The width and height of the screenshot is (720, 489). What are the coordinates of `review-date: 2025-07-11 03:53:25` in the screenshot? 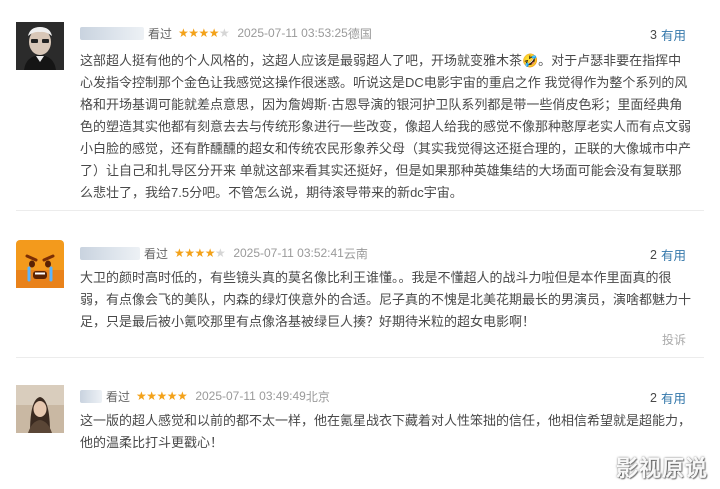 It's located at (292, 33).